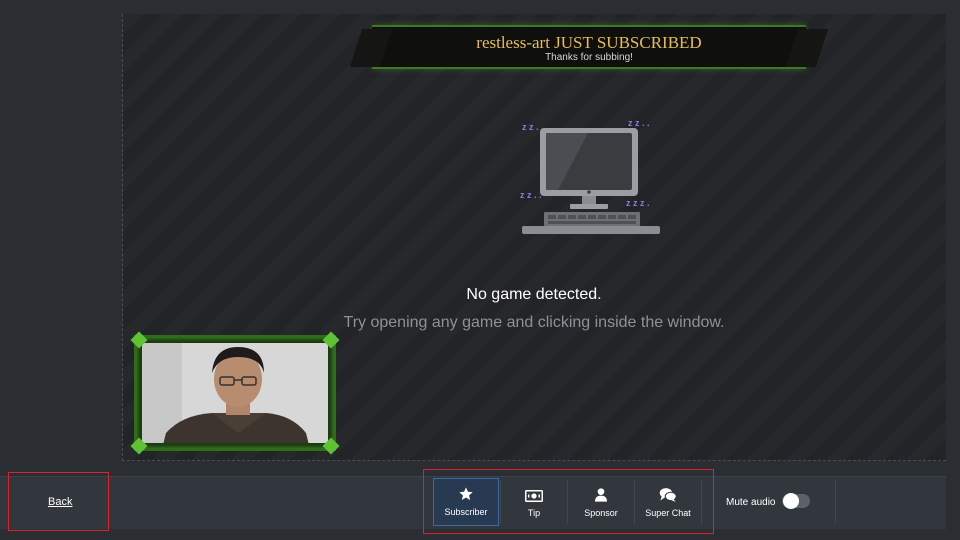  Describe the element at coordinates (751, 502) in the screenshot. I see `mute-audio-label: Mute audio` at that location.